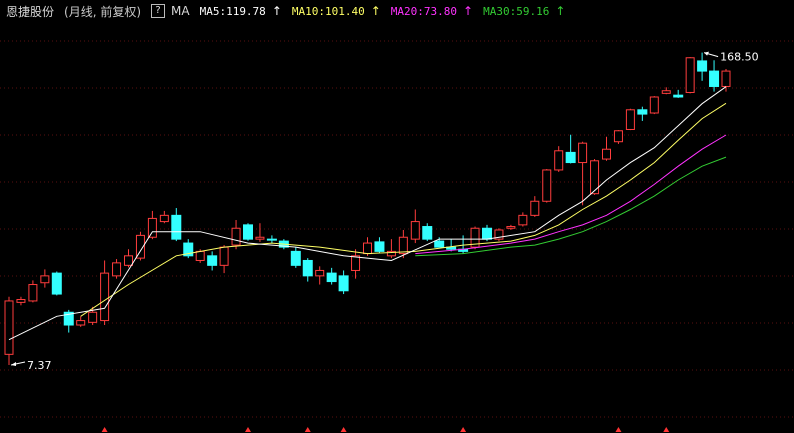 The width and height of the screenshot is (794, 433). Describe the element at coordinates (739, 57) in the screenshot. I see `max-price-label: 168.50` at that location.